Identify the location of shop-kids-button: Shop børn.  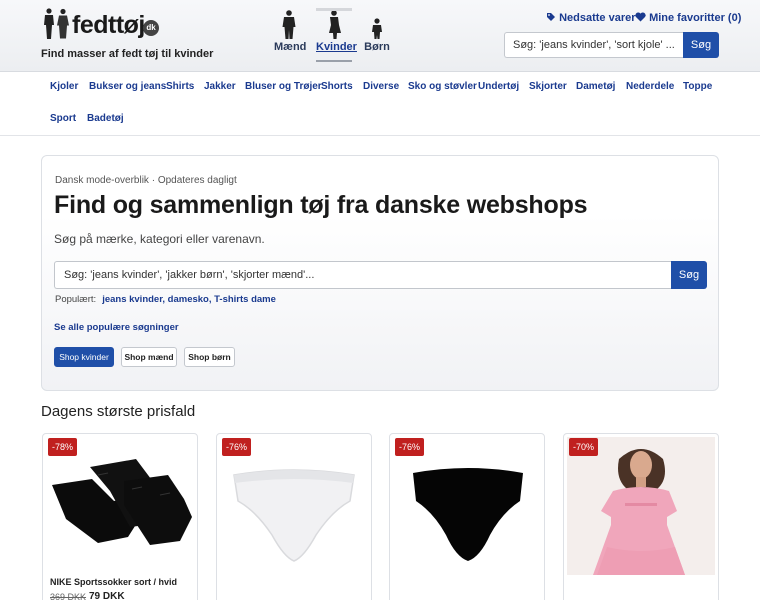
(209, 357).